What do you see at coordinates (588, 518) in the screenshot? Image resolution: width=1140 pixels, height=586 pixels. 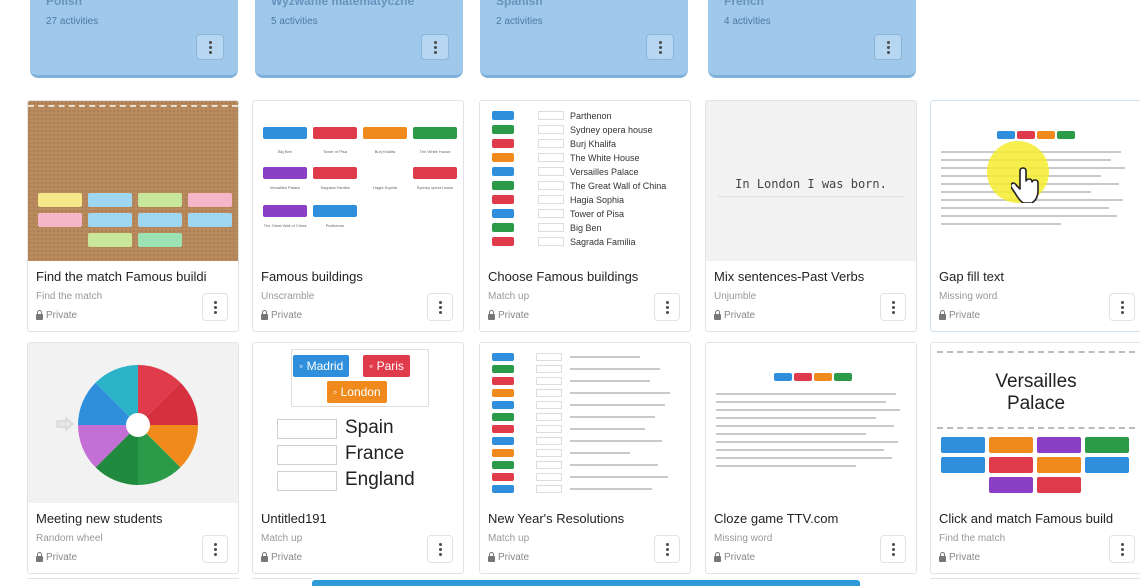 I see `activity-title: New Year's Resolutions` at bounding box center [588, 518].